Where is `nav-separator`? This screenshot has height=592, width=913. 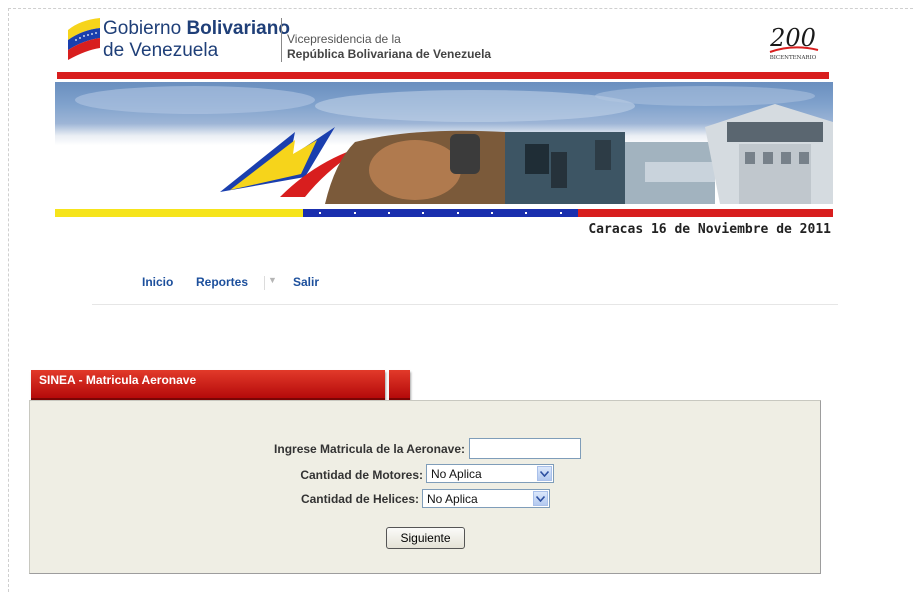
nav-separator is located at coordinates (264, 283).